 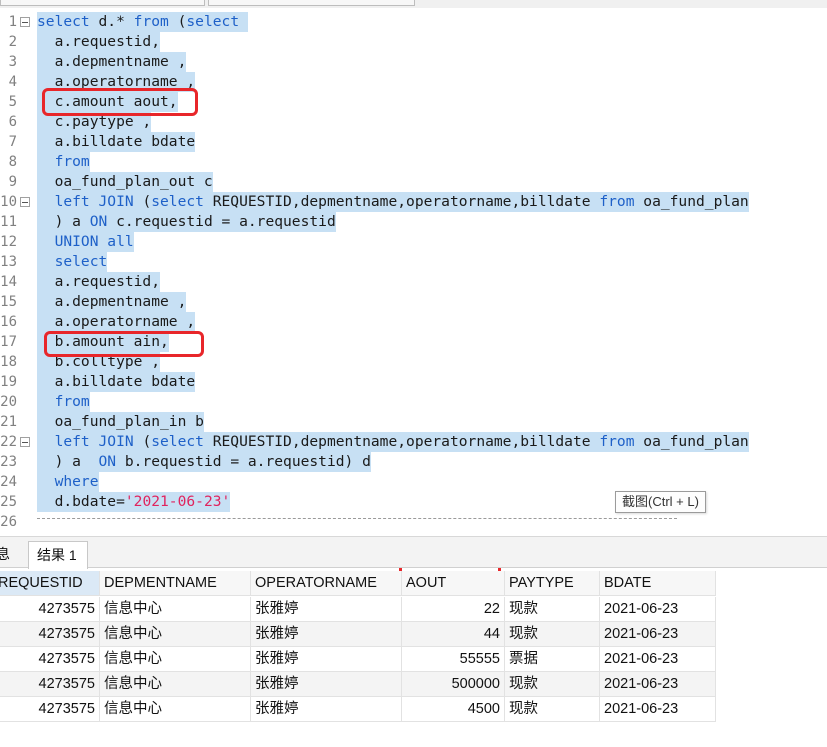 What do you see at coordinates (413, 62) in the screenshot?
I see `code-line: 3 a.depmentname ,` at bounding box center [413, 62].